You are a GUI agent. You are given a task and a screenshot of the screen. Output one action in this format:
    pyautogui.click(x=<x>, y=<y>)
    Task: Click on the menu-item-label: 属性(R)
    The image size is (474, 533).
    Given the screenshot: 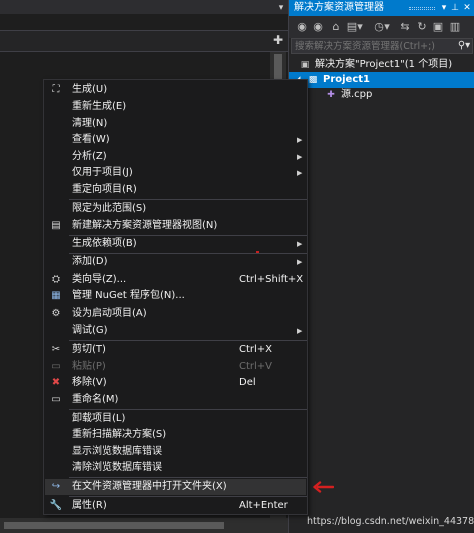 What is the action you would take?
    pyautogui.click(x=89, y=505)
    